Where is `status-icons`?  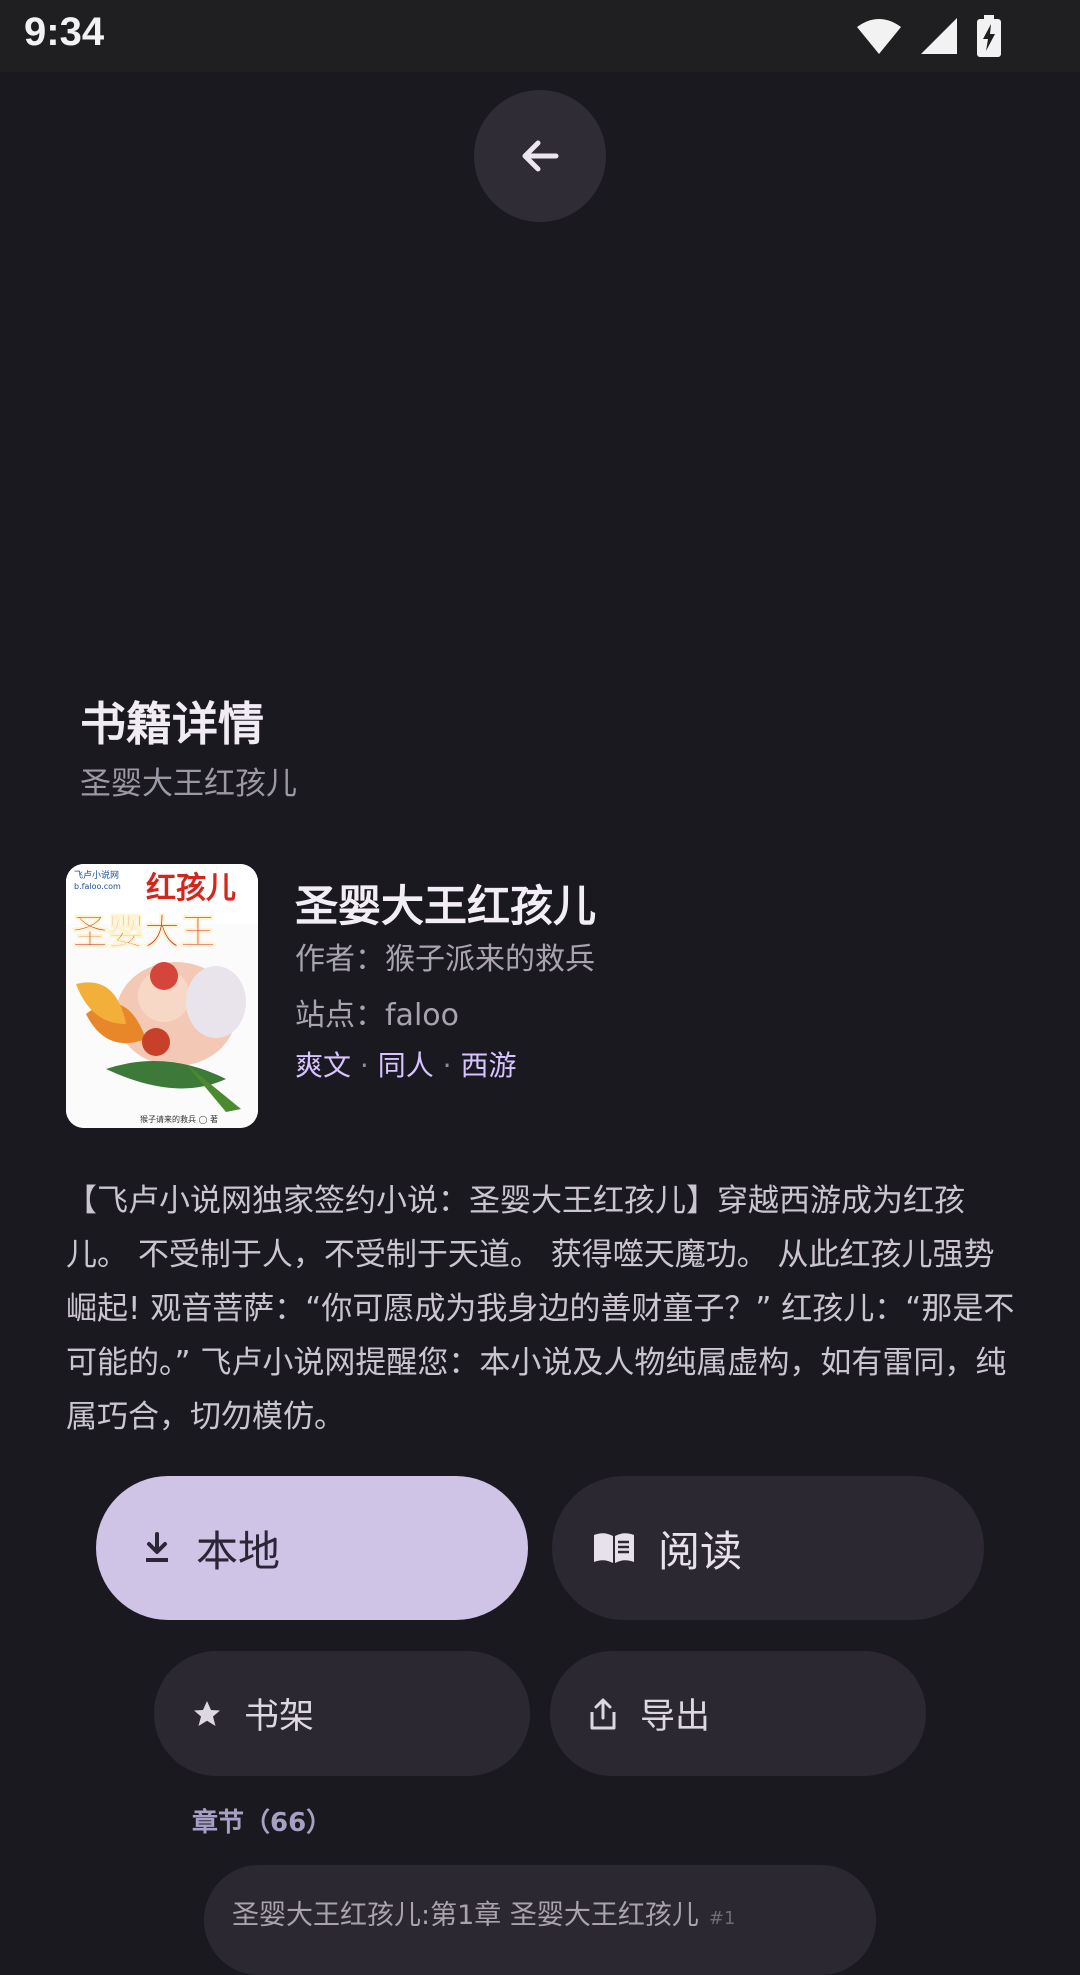
status-icons is located at coordinates (929, 36).